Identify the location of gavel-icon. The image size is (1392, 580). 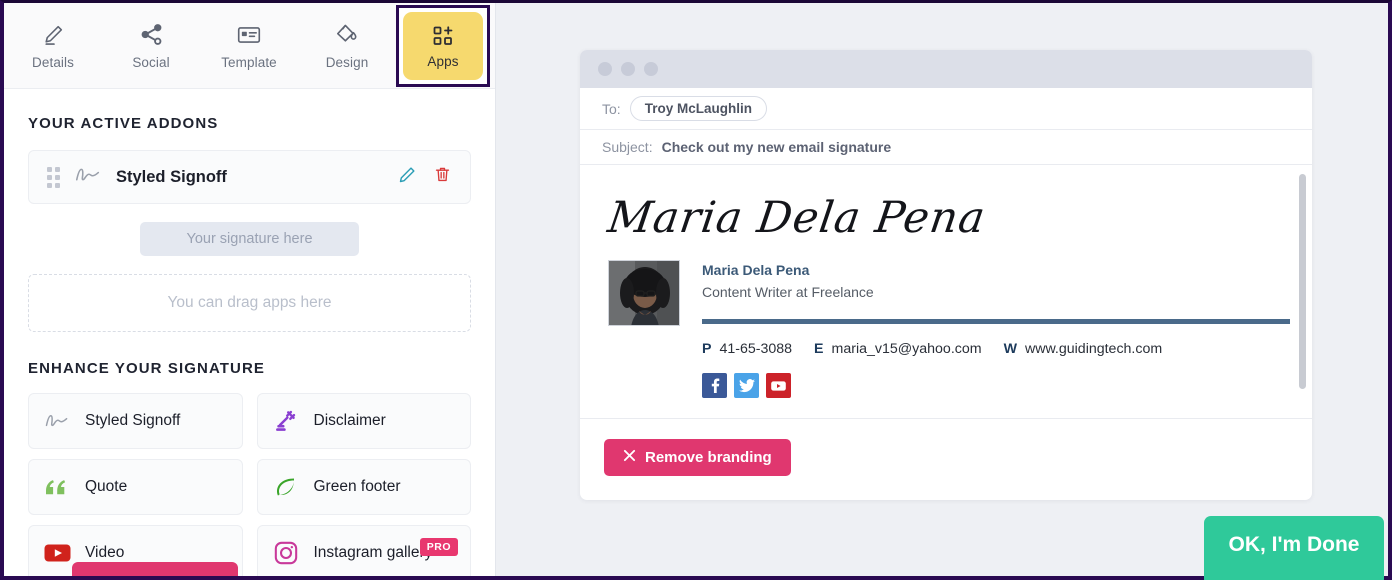
(286, 421).